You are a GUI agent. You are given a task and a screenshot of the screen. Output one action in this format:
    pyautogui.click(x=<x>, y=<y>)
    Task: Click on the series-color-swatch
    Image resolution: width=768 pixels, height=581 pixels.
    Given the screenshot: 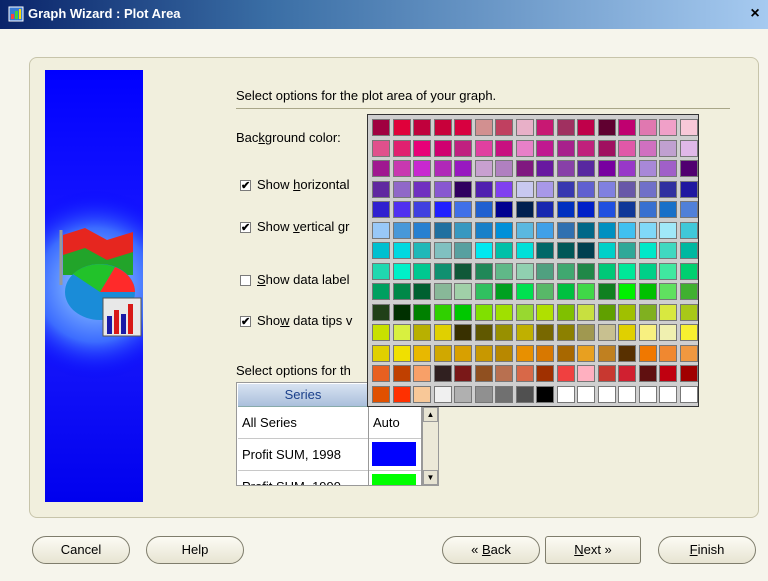 What is the action you would take?
    pyautogui.click(x=394, y=479)
    